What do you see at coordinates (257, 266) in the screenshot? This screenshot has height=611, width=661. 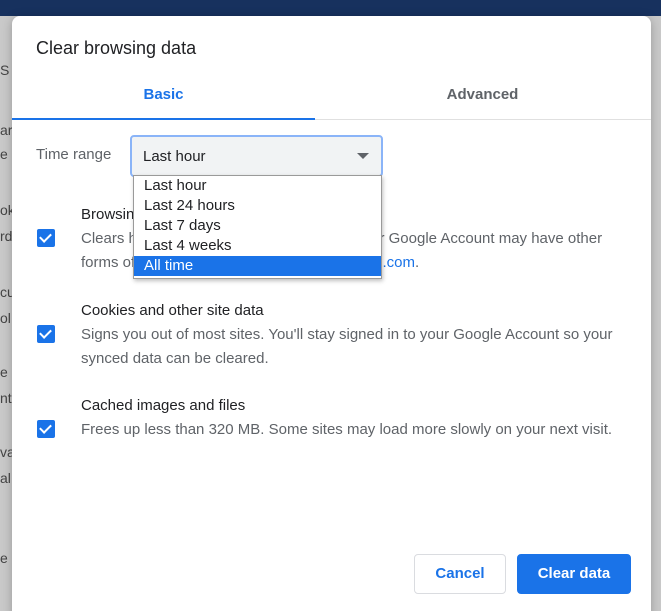 I see `option-all-time: All time` at bounding box center [257, 266].